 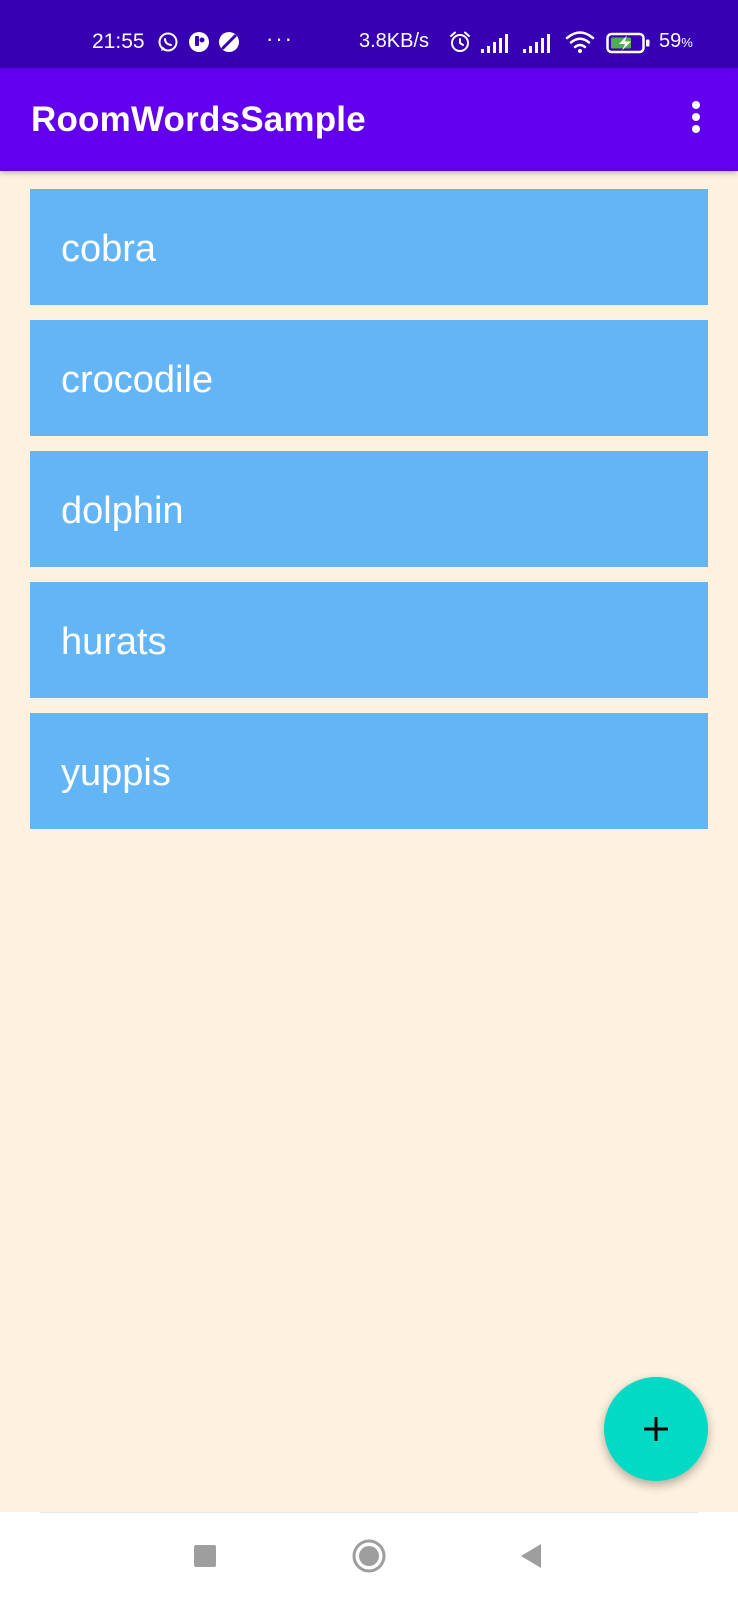 What do you see at coordinates (696, 121) in the screenshot?
I see `more-vert-icon` at bounding box center [696, 121].